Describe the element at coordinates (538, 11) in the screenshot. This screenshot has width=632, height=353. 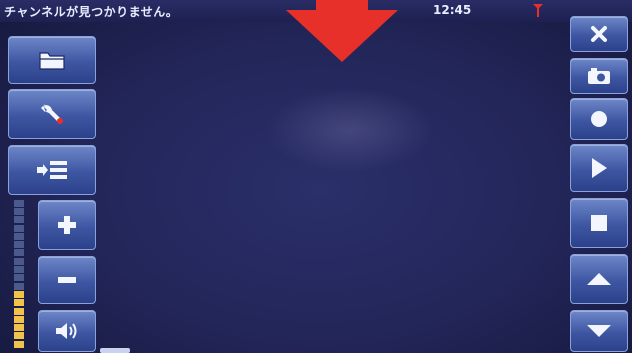
I see `antenna-signal-icon` at that location.